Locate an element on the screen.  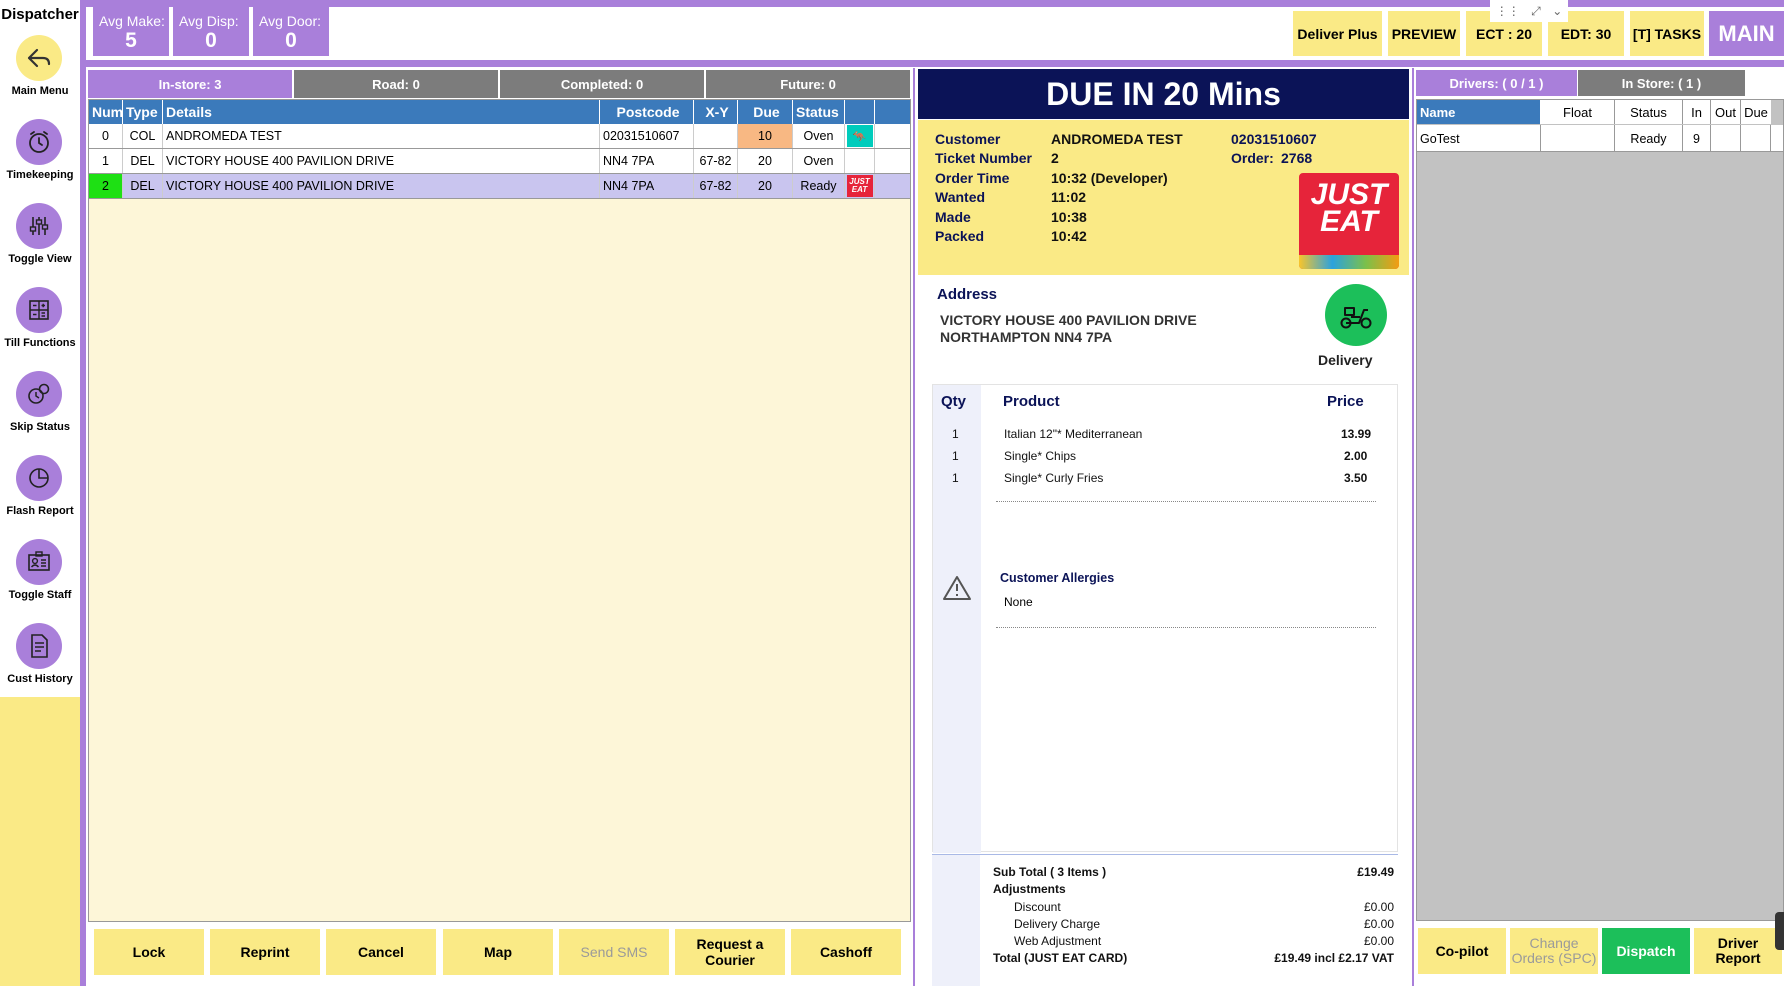
calculator-icon is located at coordinates (39, 310).